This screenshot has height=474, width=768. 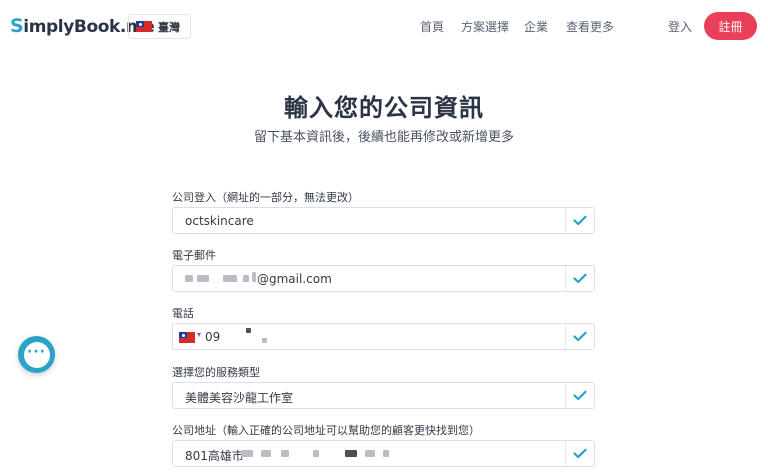 What do you see at coordinates (239, 398) in the screenshot?
I see `service-type-value: 美體美容沙龍工作室` at bounding box center [239, 398].